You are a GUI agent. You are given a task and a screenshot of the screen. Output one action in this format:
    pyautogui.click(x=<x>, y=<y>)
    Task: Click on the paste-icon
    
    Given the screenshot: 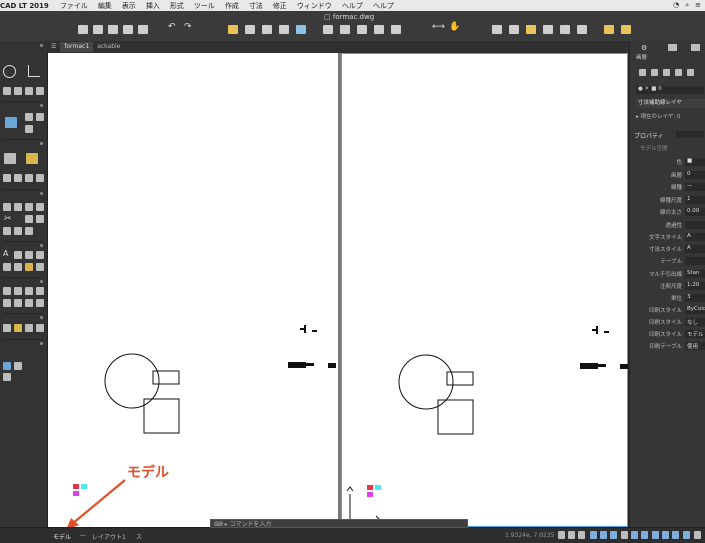 What is the action you would take?
    pyautogui.click(x=267, y=29)
    